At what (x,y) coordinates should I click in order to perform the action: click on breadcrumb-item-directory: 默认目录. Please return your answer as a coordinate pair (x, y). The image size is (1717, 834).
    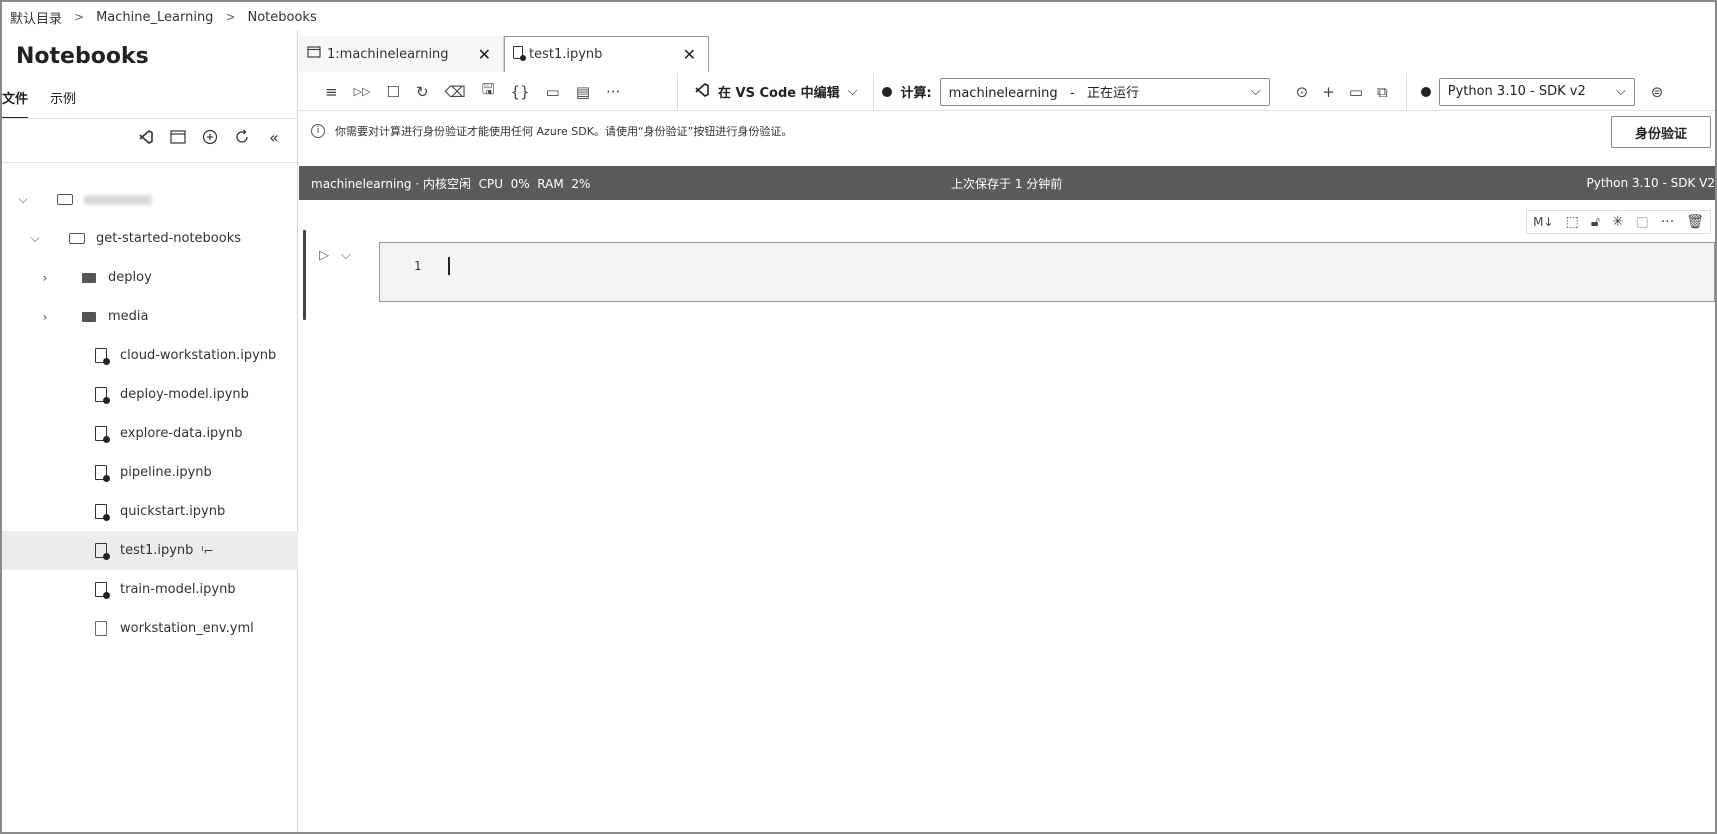
    Looking at the image, I should click on (36, 17).